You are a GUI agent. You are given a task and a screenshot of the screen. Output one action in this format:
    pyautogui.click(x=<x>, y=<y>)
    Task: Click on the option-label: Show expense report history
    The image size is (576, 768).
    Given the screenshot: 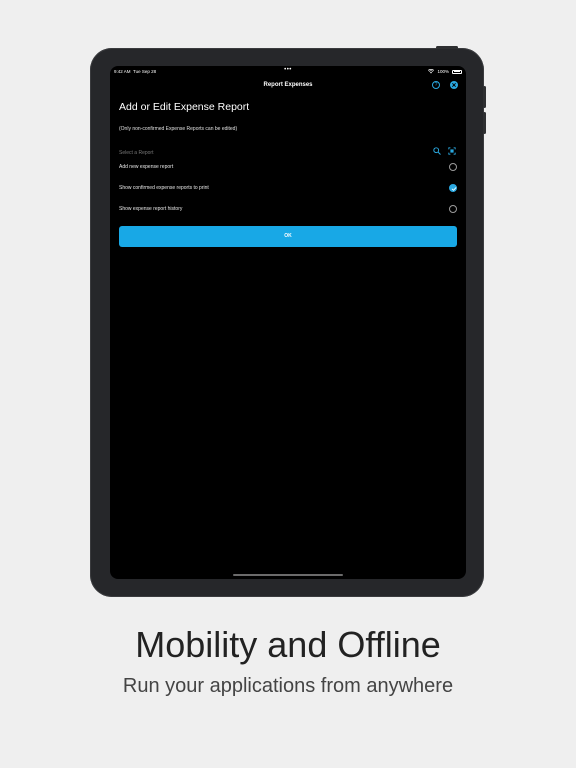 What is the action you would take?
    pyautogui.click(x=151, y=209)
    